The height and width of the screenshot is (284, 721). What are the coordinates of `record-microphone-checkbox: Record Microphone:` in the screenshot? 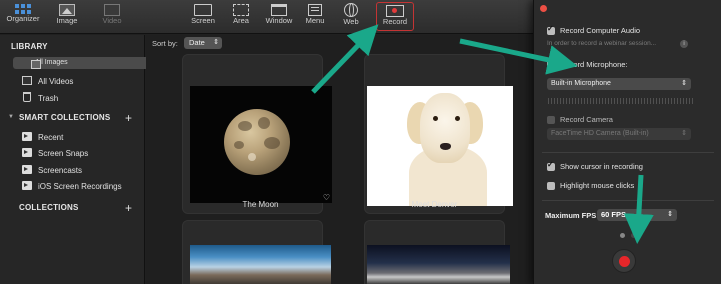 It's located at (587, 64).